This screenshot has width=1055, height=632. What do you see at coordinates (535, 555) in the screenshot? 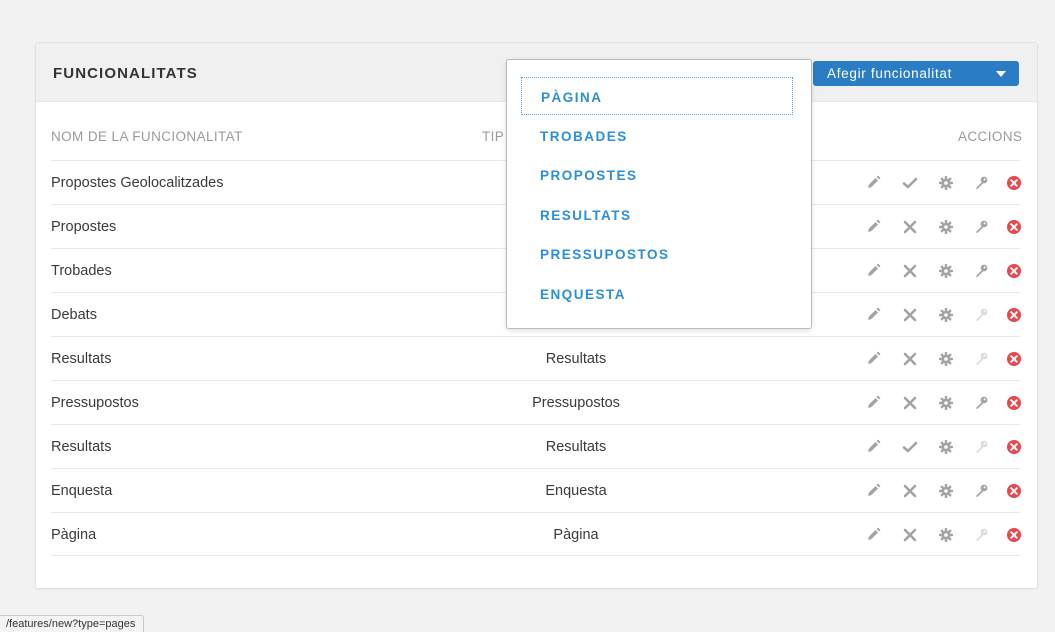
I see `table-bottom-border` at bounding box center [535, 555].